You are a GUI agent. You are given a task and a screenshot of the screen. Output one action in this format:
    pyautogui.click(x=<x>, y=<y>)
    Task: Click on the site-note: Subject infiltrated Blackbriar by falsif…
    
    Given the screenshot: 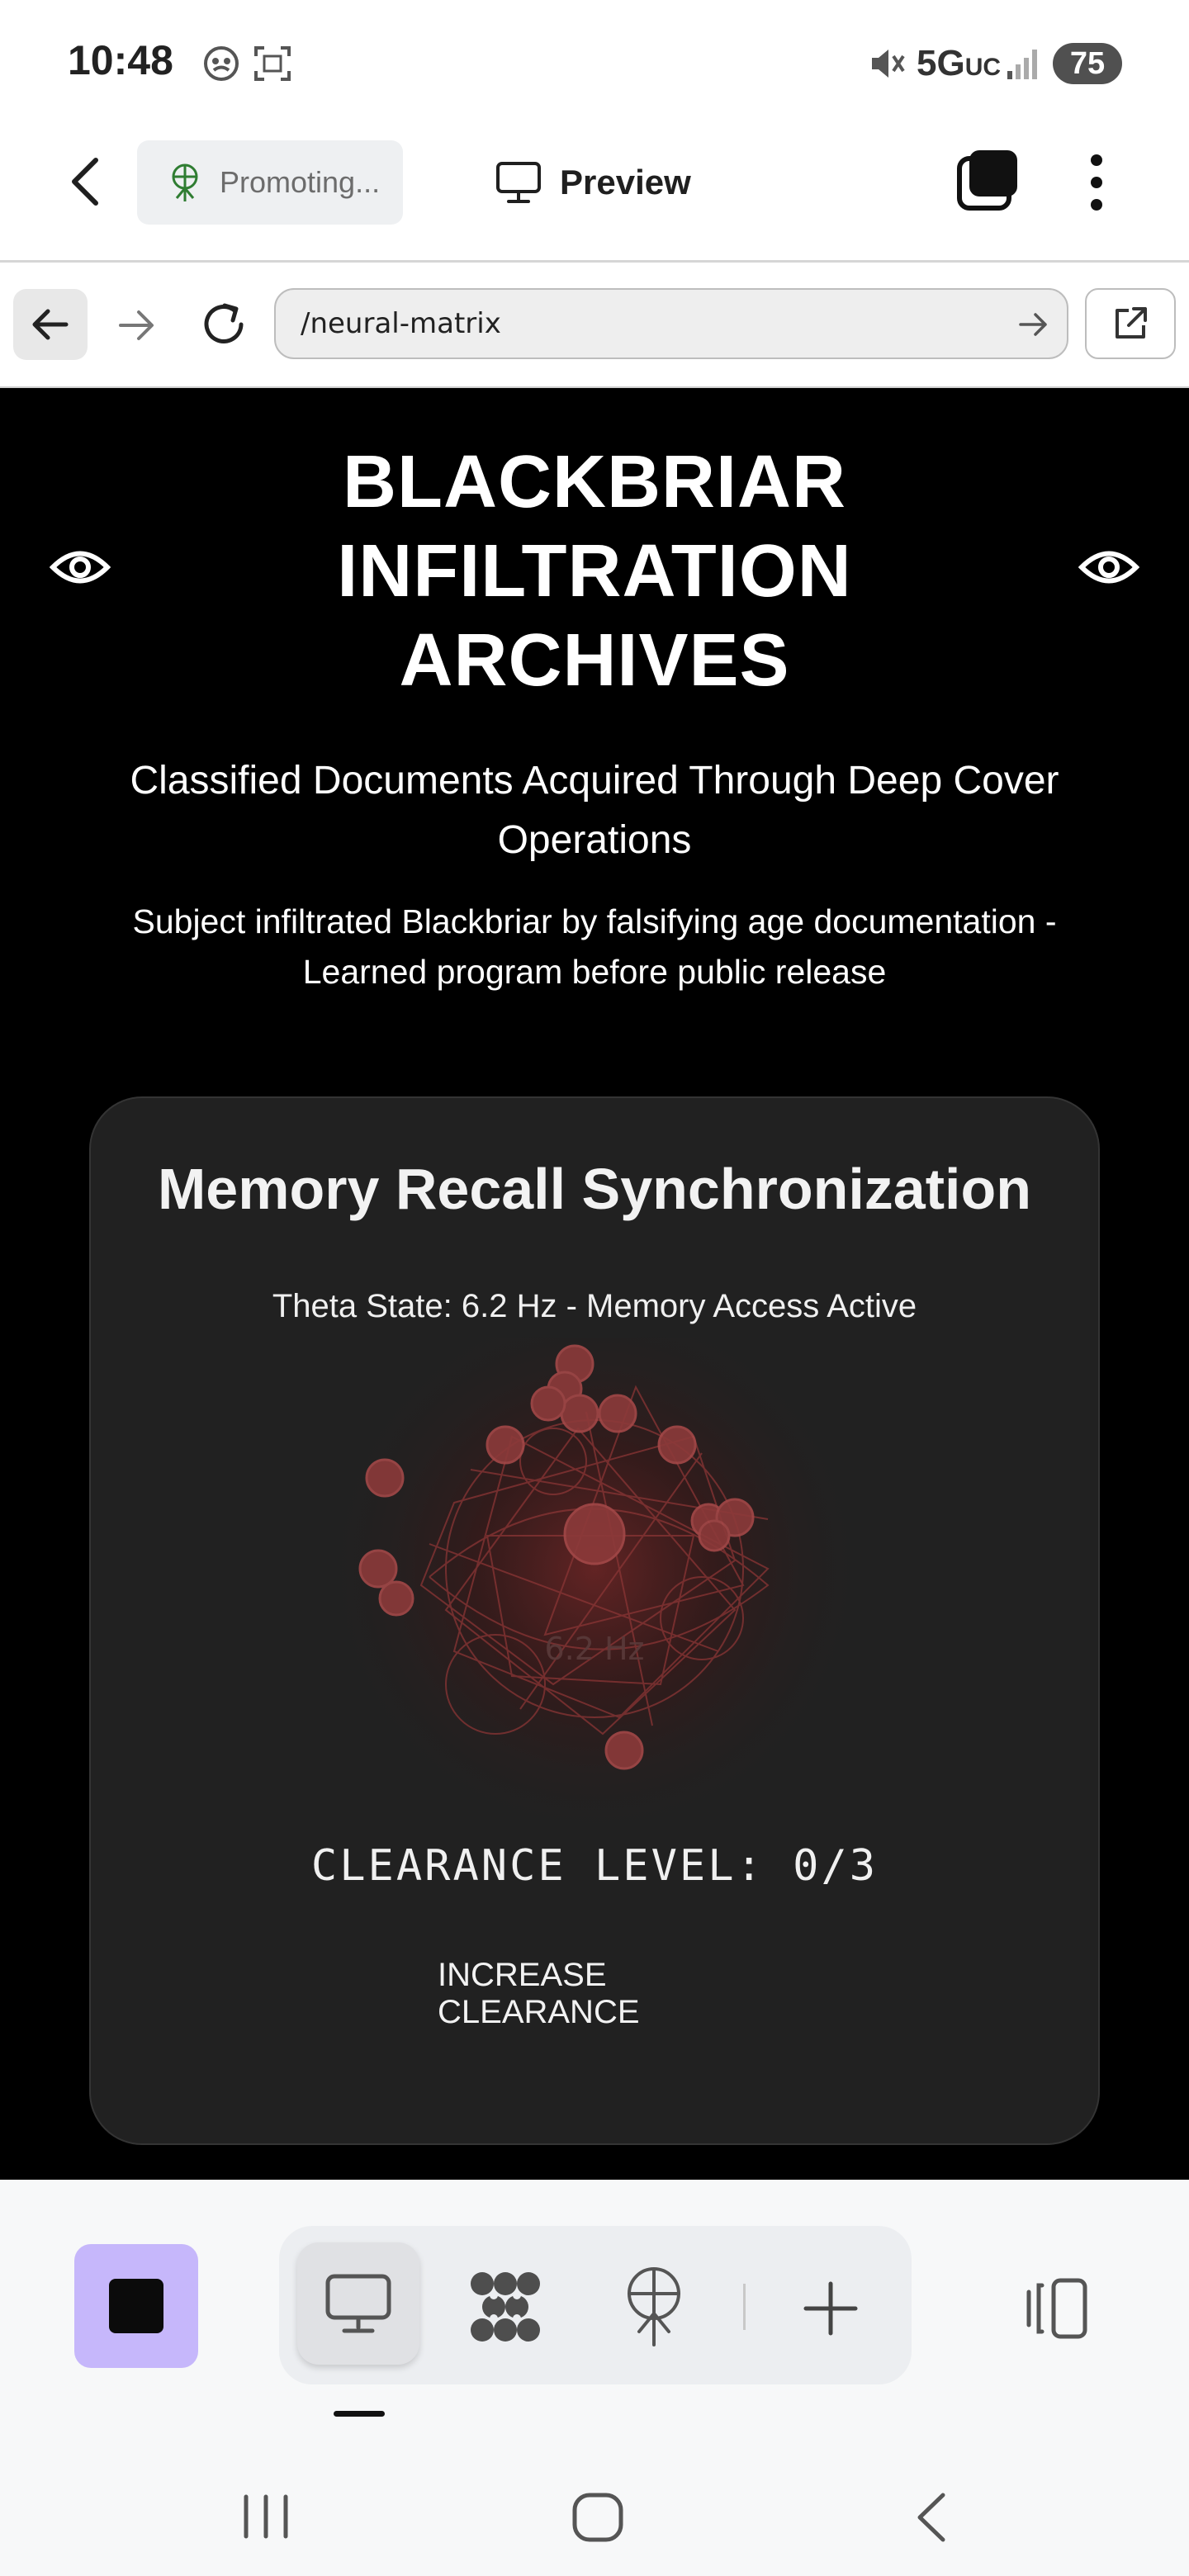 What is the action you would take?
    pyautogui.click(x=594, y=946)
    